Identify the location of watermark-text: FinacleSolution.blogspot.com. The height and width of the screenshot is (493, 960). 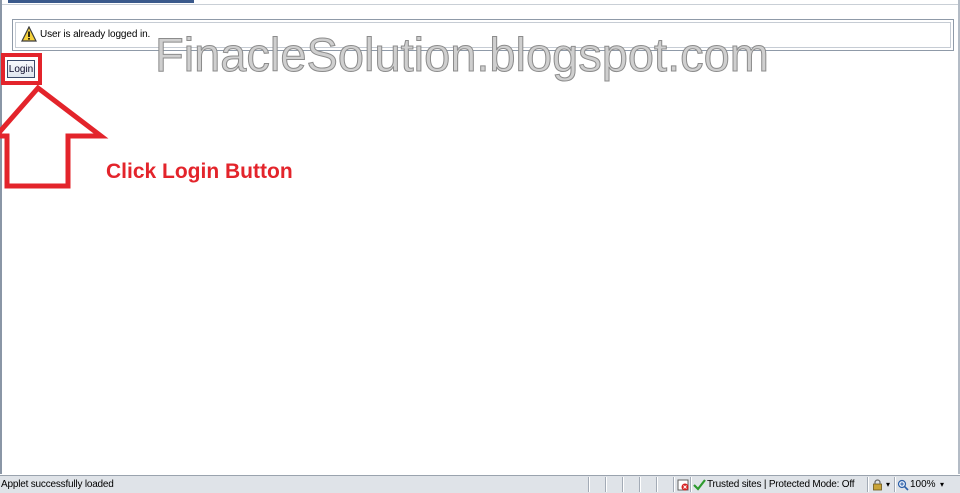
(462, 55).